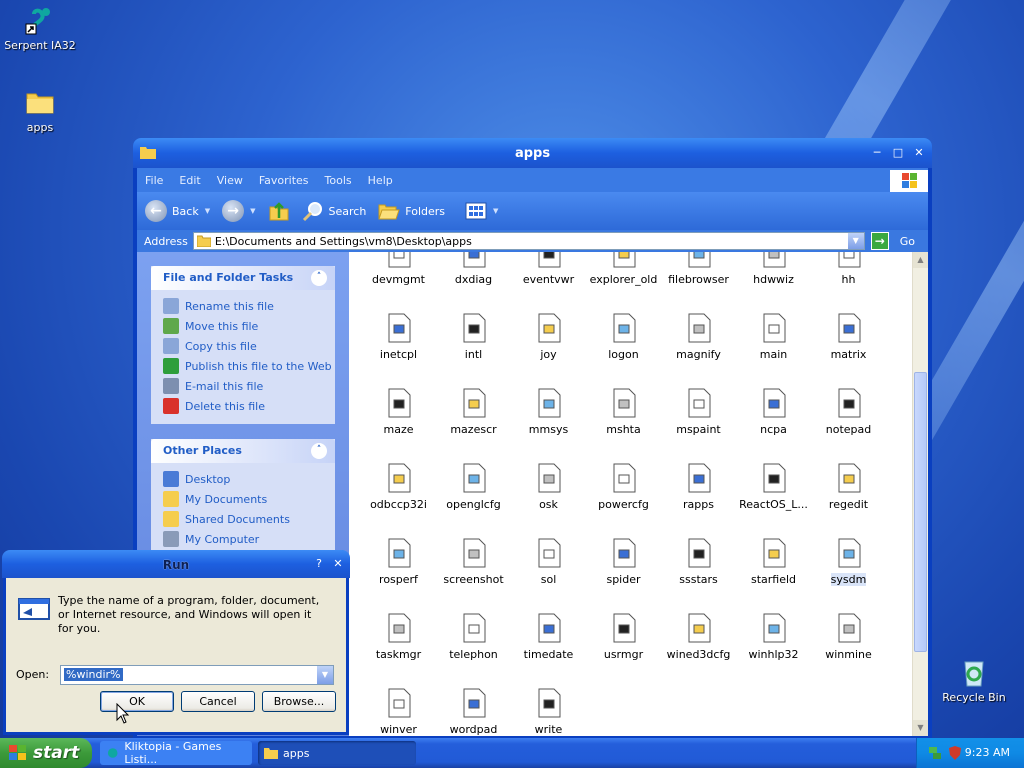  Describe the element at coordinates (40, 28) in the screenshot. I see `desktop-icon-serpent: Serpent IA32` at that location.